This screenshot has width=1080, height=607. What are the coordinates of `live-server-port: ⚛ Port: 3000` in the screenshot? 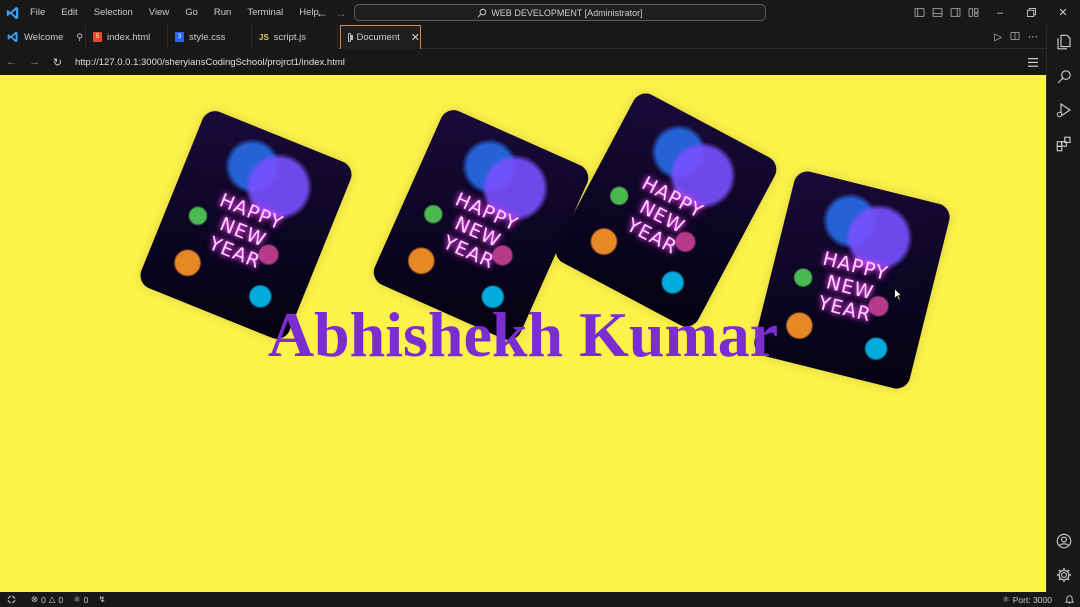 It's located at (1027, 599).